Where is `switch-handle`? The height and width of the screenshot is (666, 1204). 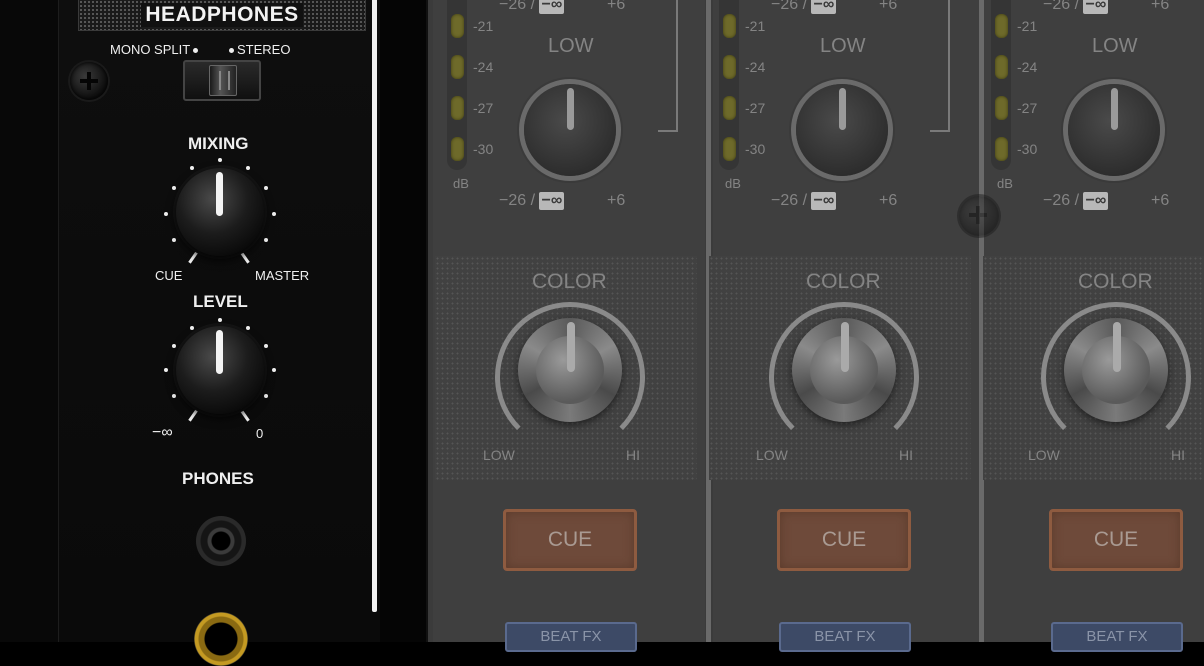
switch-handle is located at coordinates (223, 80).